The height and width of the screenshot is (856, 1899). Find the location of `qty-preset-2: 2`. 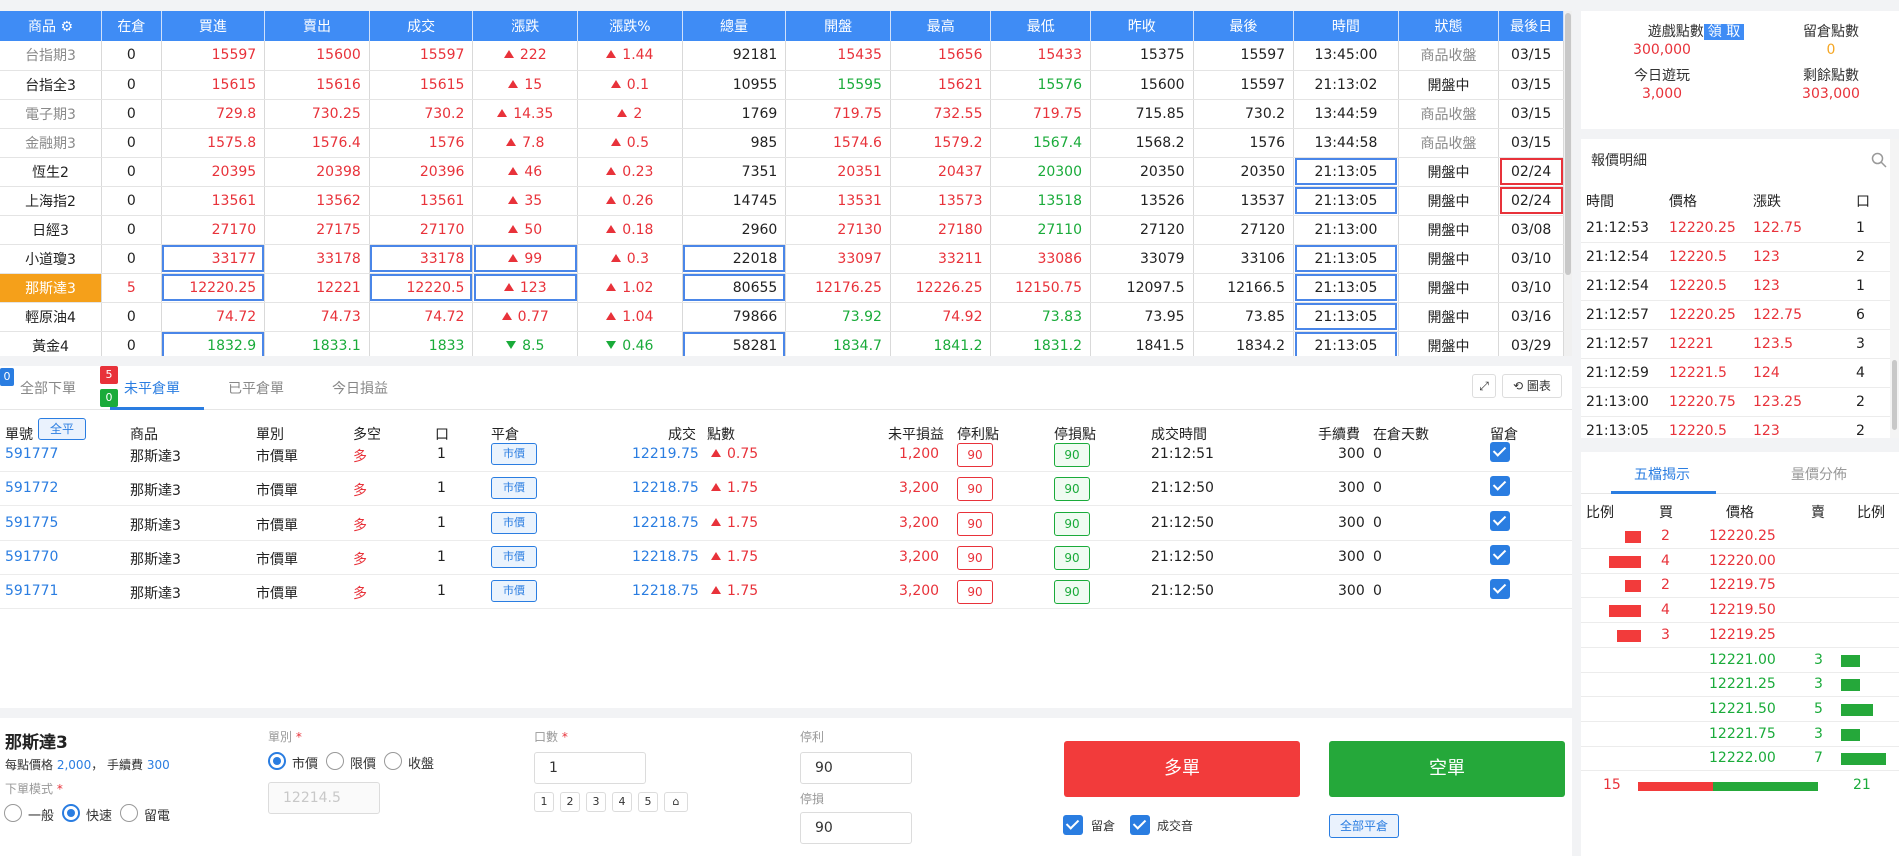

qty-preset-2: 2 is located at coordinates (570, 802).